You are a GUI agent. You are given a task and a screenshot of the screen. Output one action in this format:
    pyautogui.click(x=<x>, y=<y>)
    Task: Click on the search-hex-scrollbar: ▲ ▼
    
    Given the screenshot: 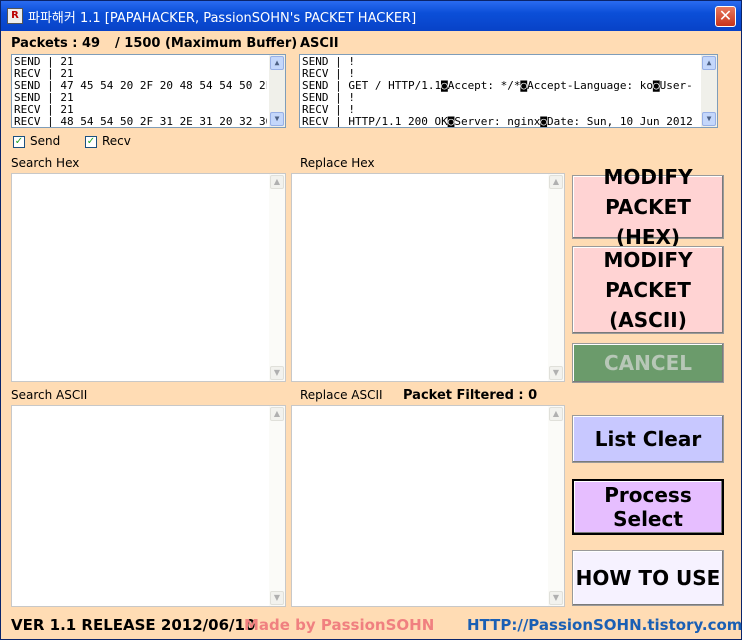 What is the action you would take?
    pyautogui.click(x=277, y=277)
    